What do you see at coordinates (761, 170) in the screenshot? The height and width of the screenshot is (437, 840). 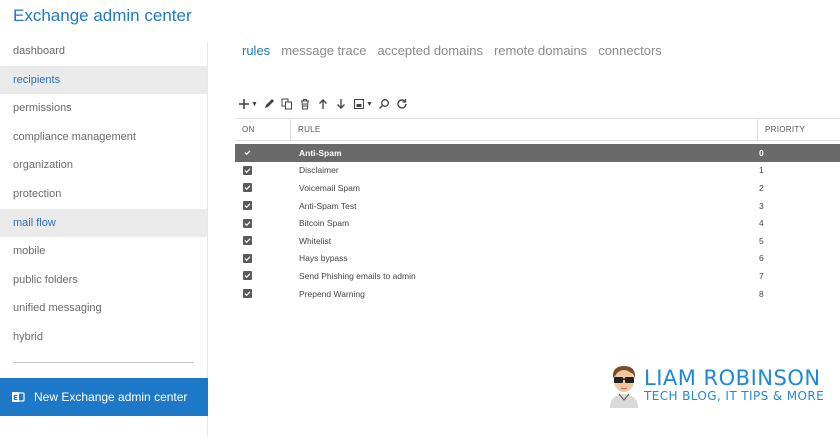 I see `rule-priority: 1` at bounding box center [761, 170].